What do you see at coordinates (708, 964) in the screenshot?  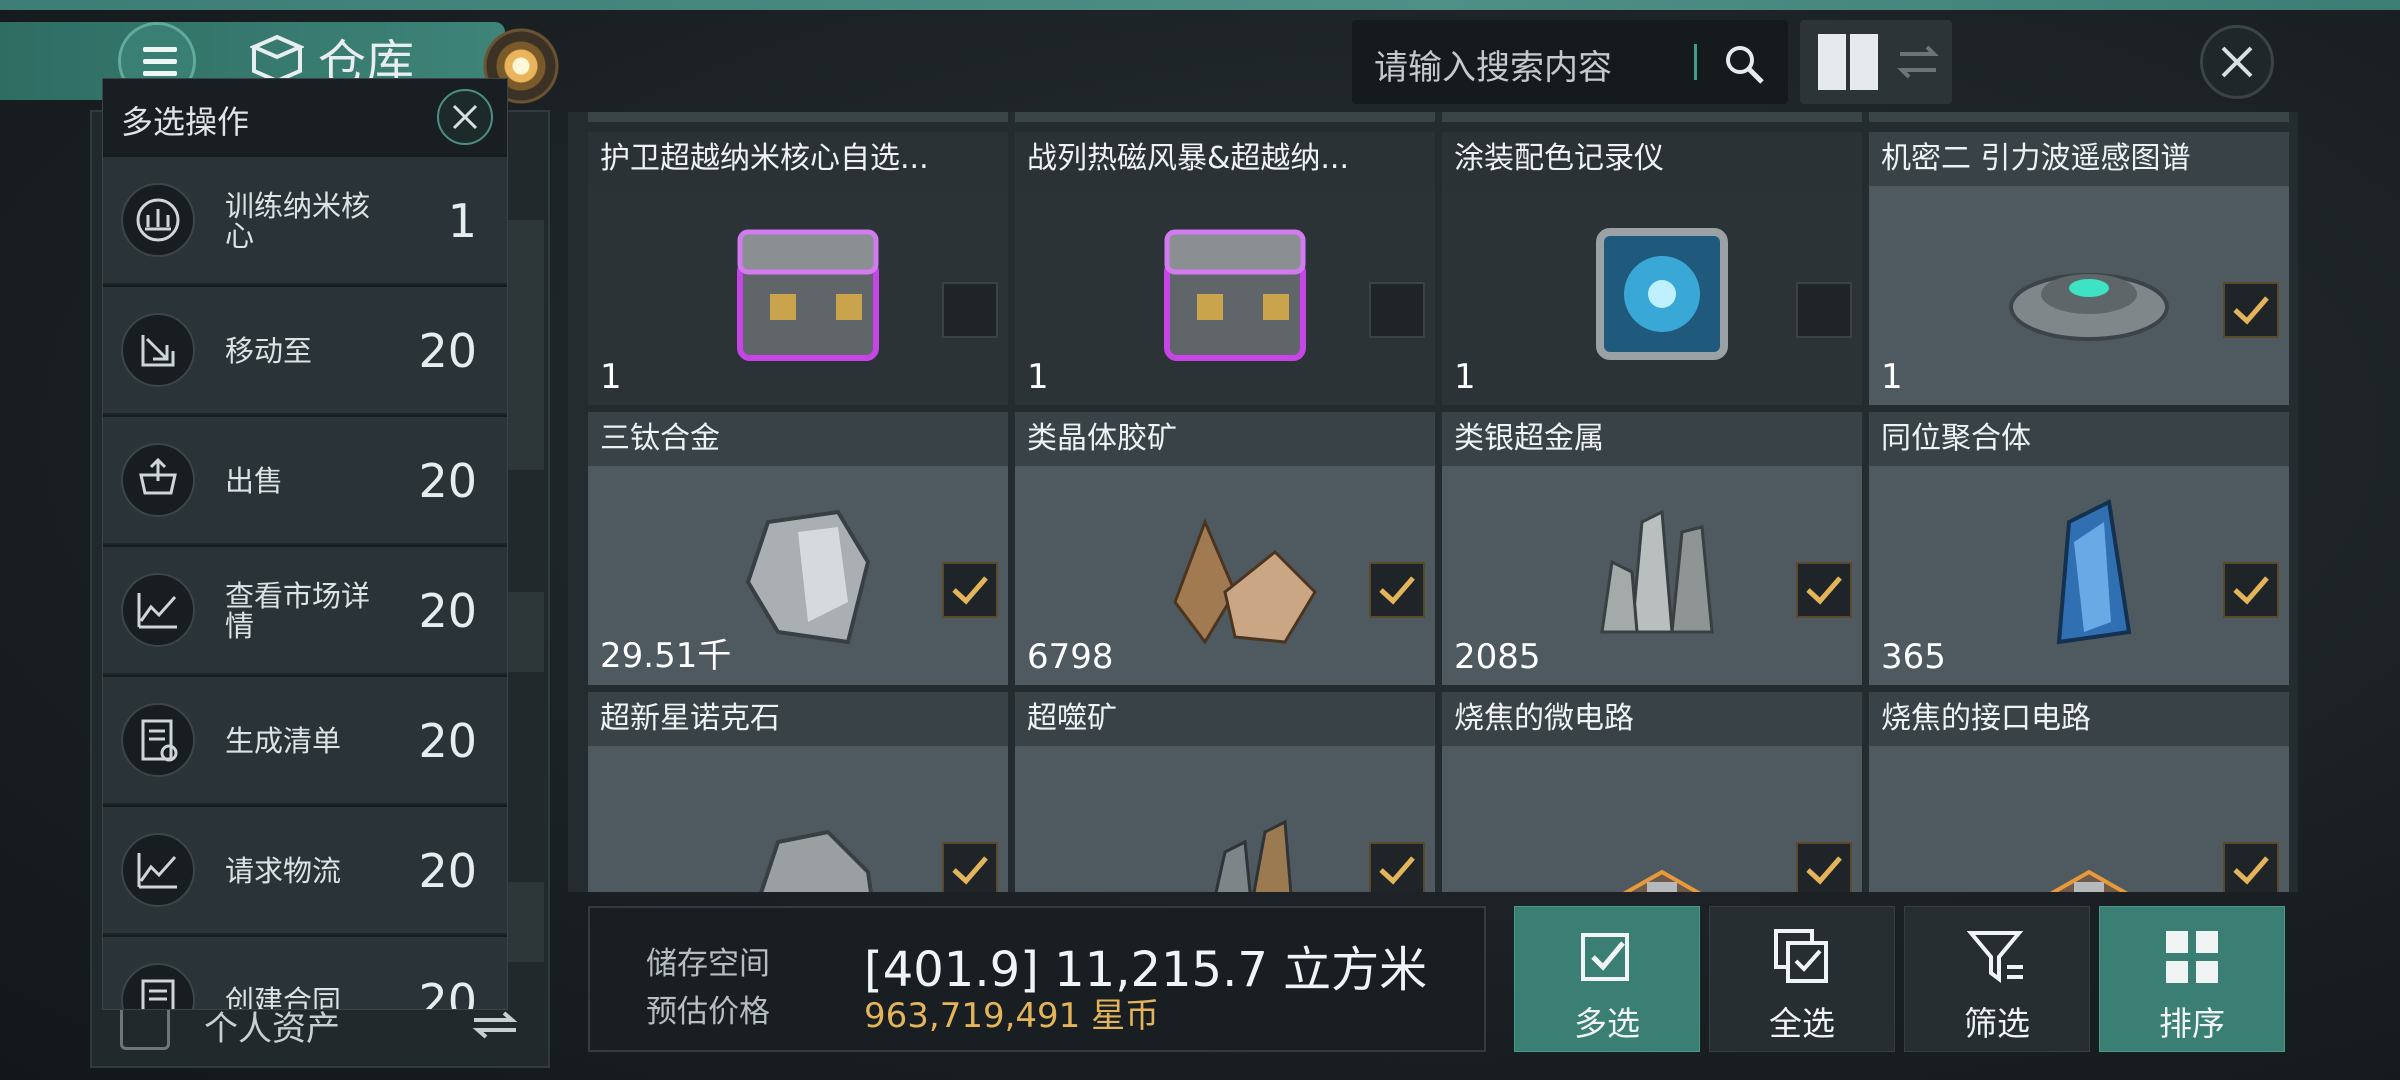 I see `storage-space-label: 储存空间` at bounding box center [708, 964].